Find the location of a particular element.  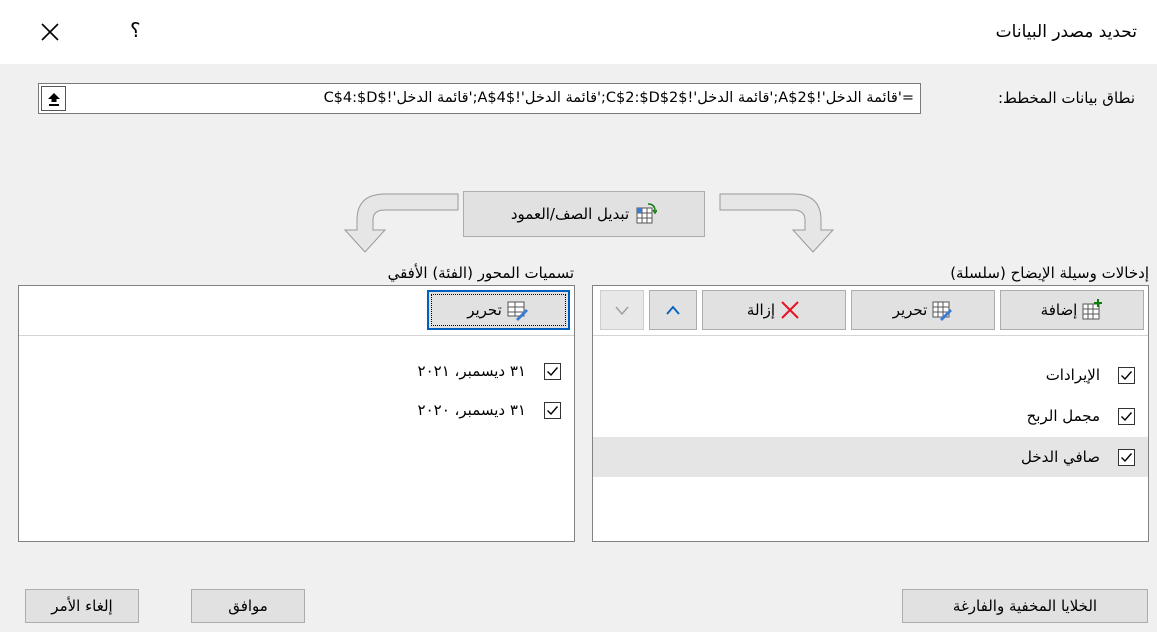

chevron-up-icon is located at coordinates (673, 310).